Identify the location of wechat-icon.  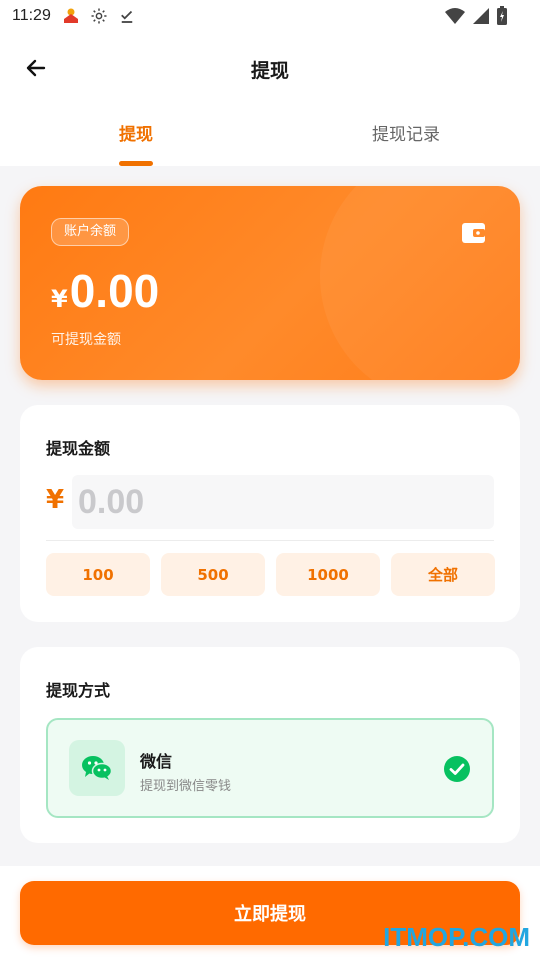
(97, 768).